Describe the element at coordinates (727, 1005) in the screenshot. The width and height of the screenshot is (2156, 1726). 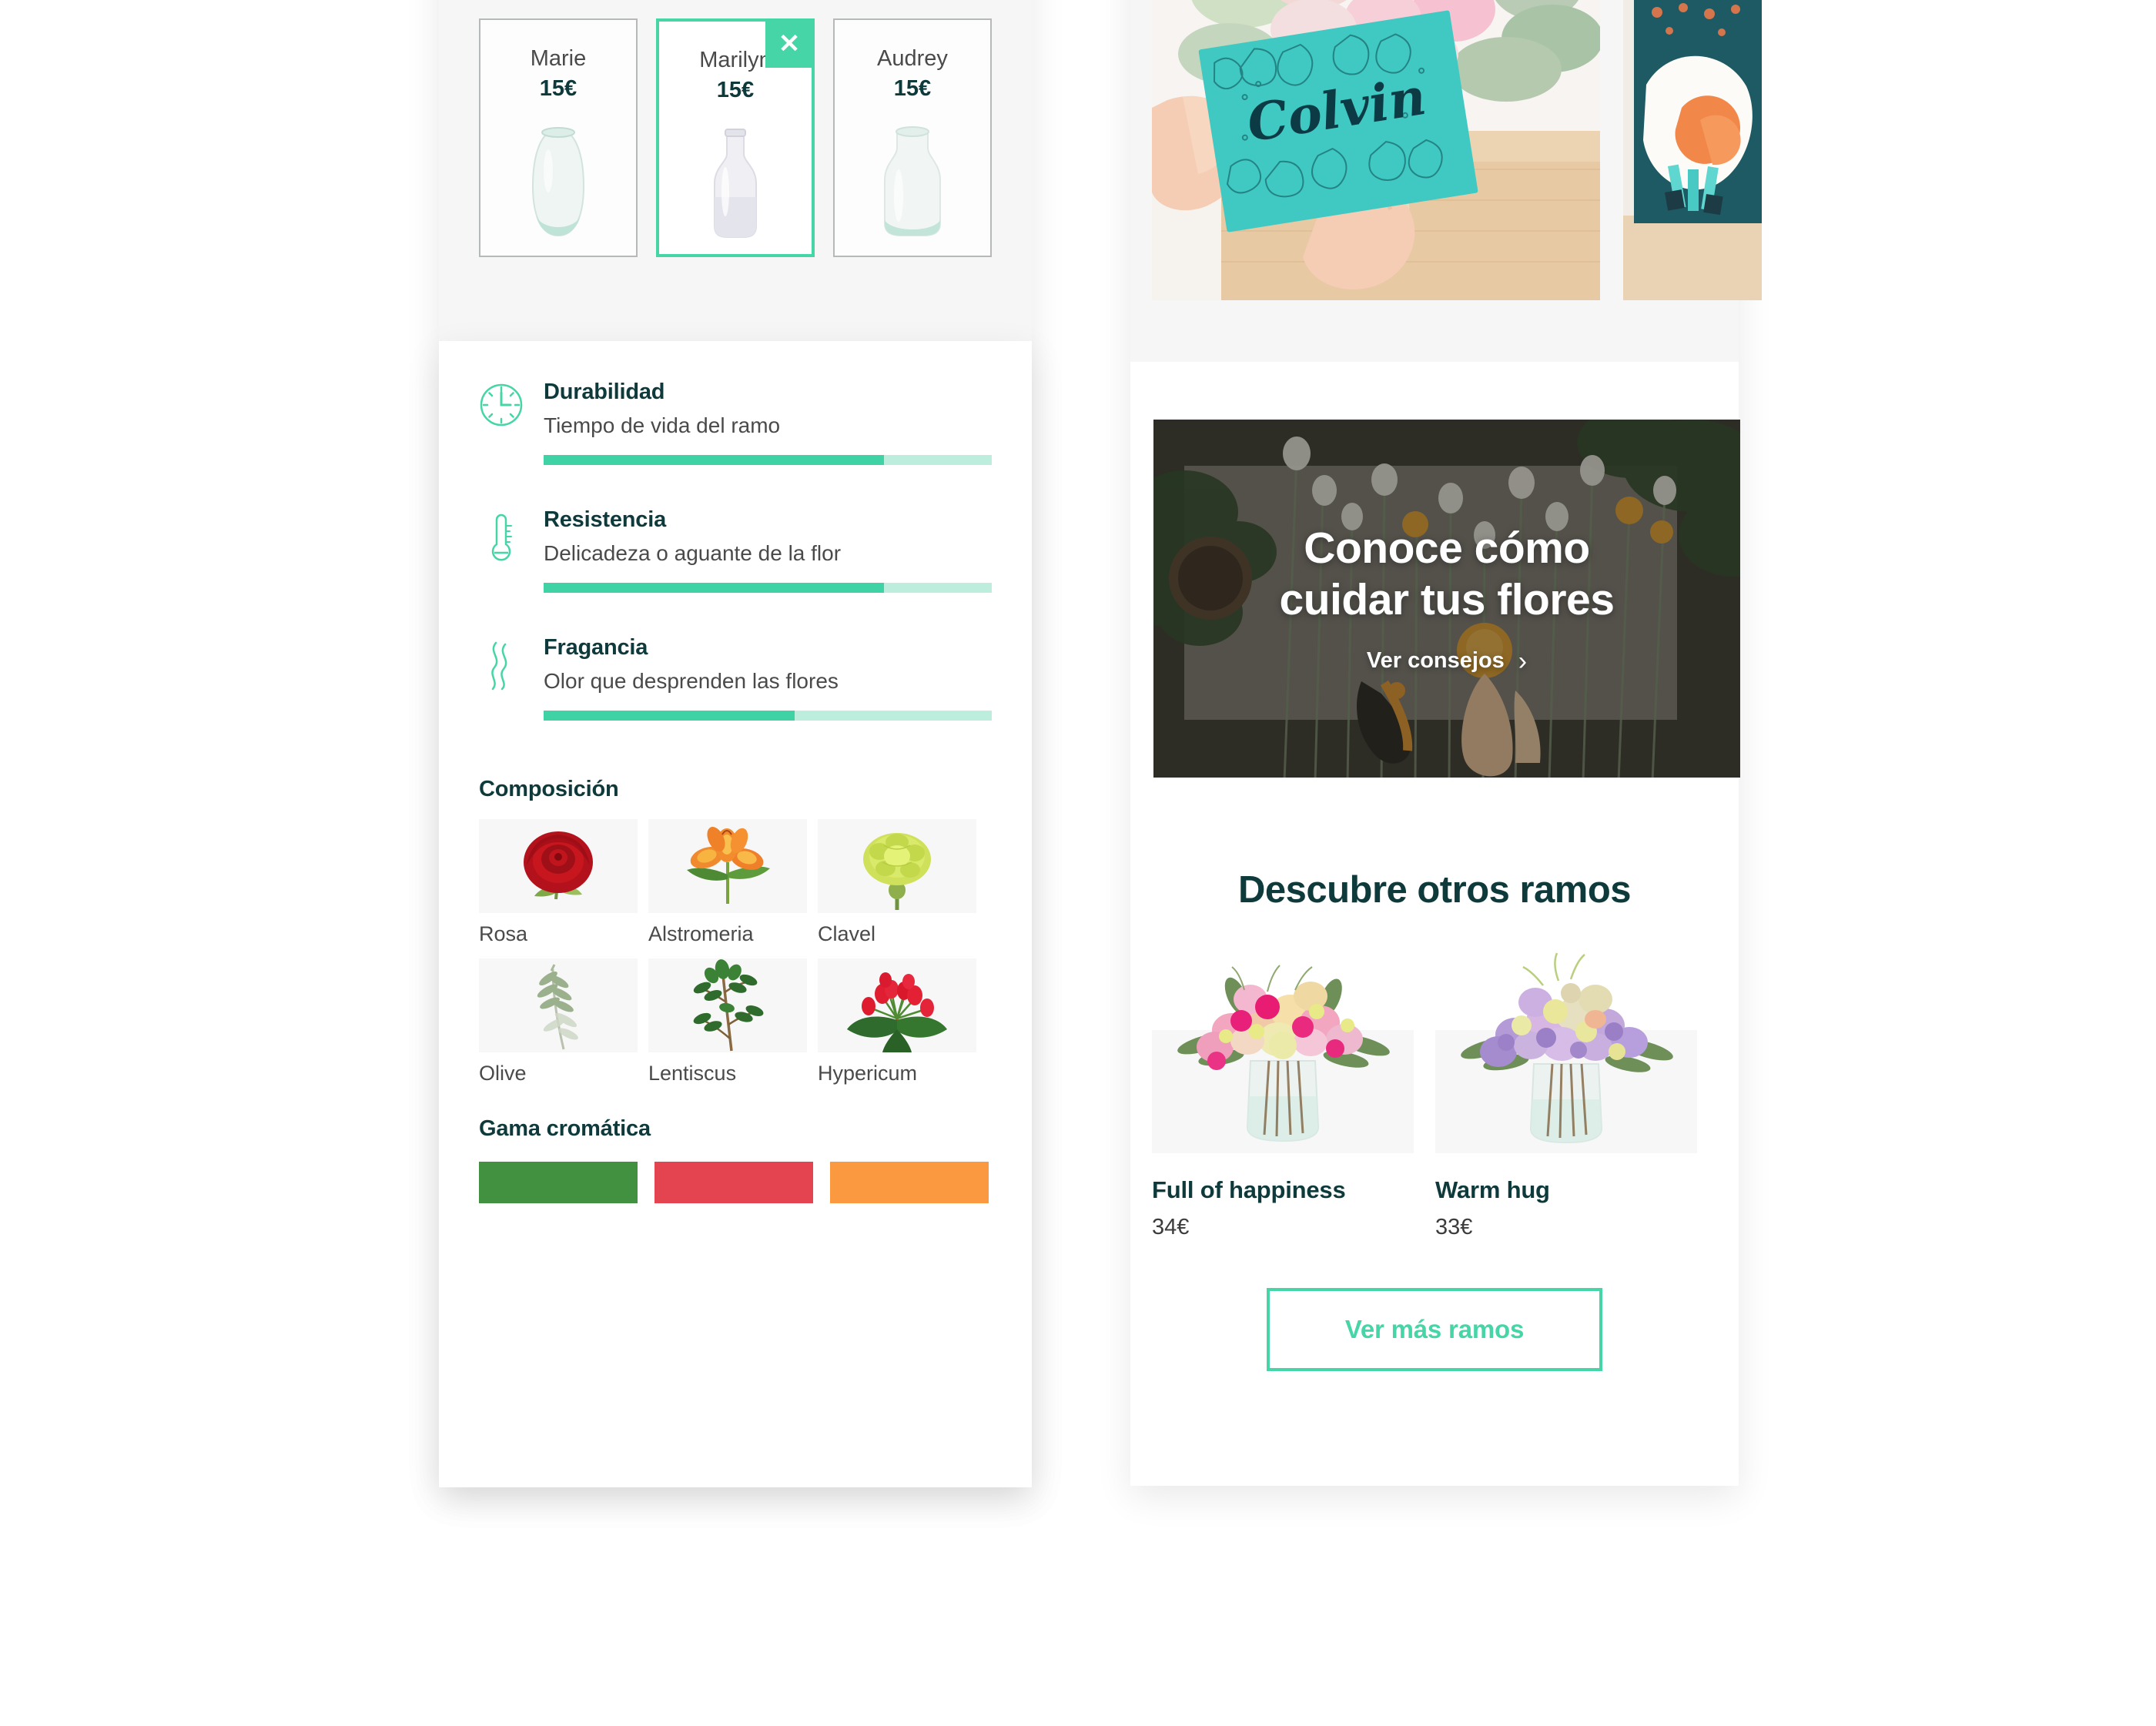
I see `lentiscus-image` at that location.